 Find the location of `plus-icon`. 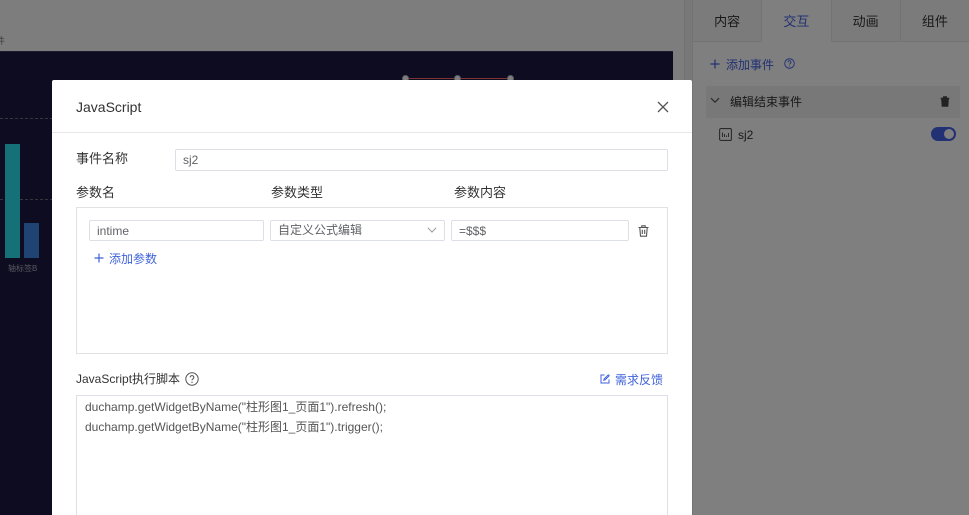

plus-icon is located at coordinates (99, 258).